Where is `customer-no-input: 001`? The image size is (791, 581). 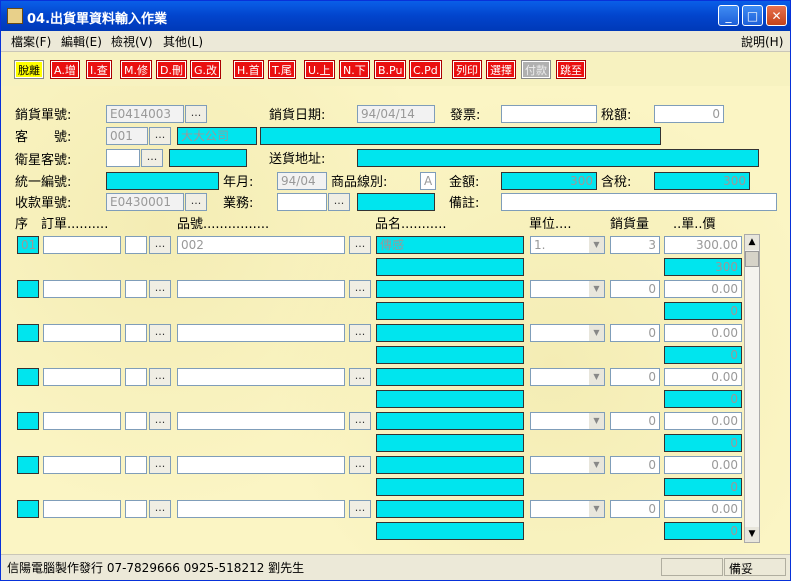
customer-no-input: 001 is located at coordinates (127, 136).